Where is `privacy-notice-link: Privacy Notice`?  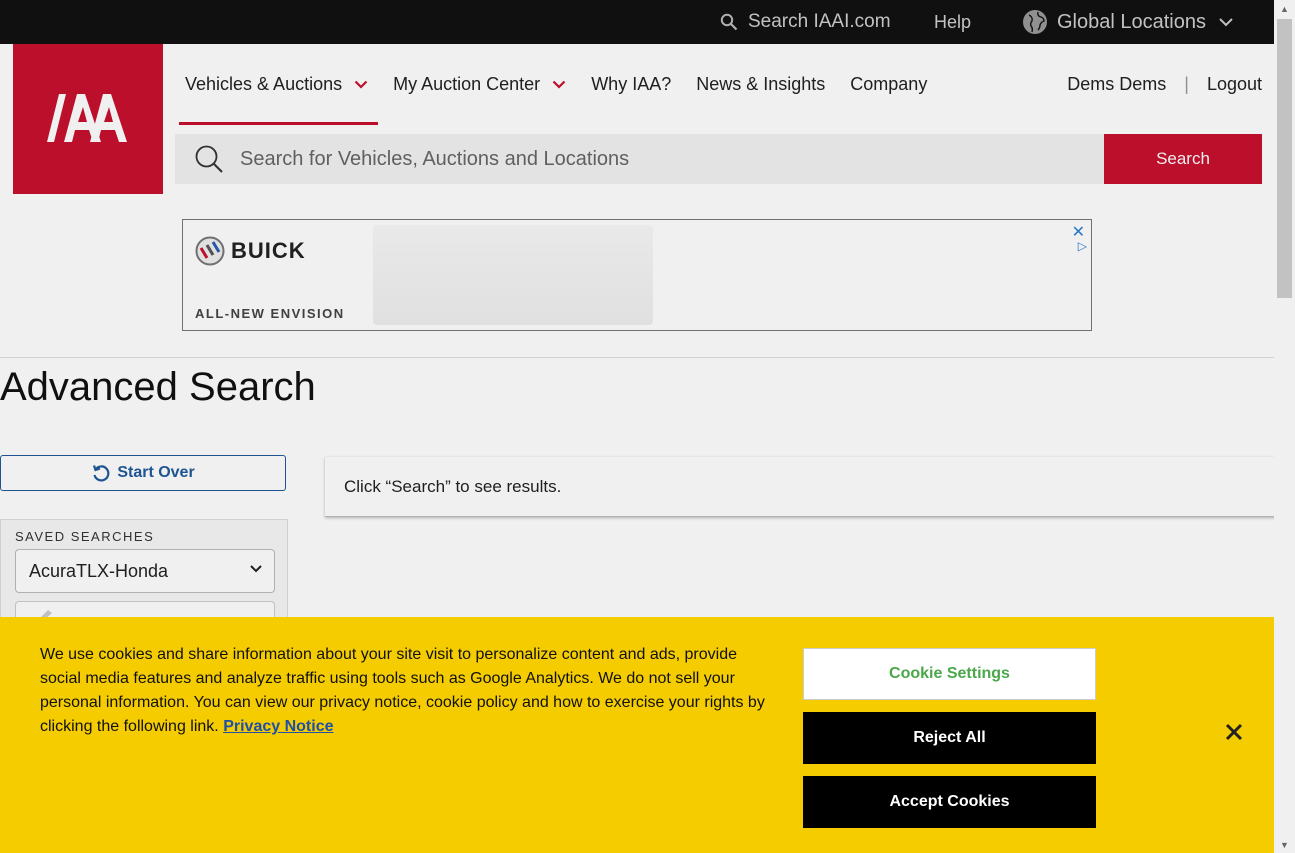 privacy-notice-link: Privacy Notice is located at coordinates (278, 726).